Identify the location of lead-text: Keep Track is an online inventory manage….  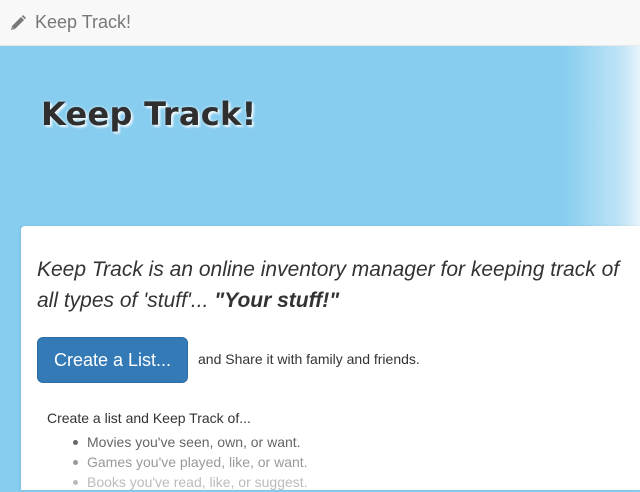
(337, 285).